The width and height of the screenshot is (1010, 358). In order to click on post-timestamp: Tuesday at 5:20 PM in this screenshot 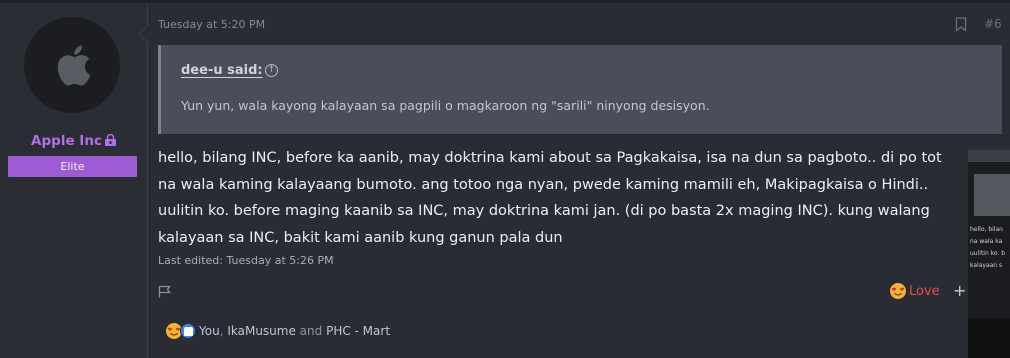, I will do `click(211, 24)`.